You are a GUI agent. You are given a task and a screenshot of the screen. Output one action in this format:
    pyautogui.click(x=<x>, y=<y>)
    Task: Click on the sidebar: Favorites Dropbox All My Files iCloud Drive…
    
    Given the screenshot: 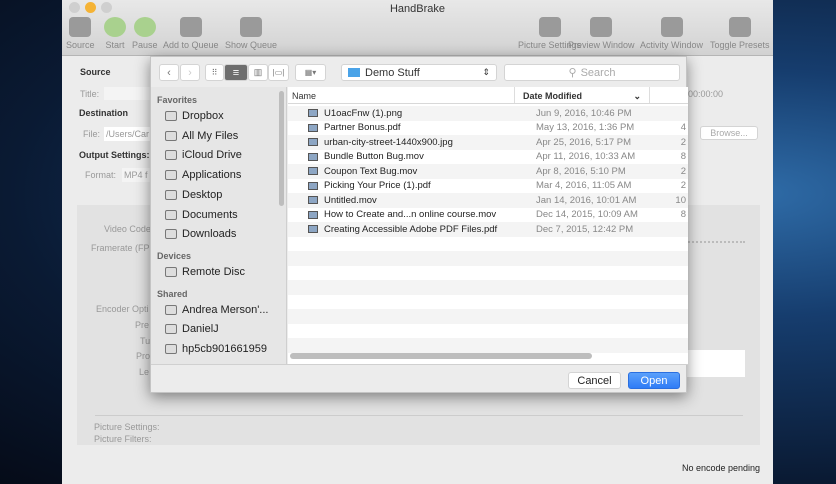 What is the action you would take?
    pyautogui.click(x=219, y=225)
    